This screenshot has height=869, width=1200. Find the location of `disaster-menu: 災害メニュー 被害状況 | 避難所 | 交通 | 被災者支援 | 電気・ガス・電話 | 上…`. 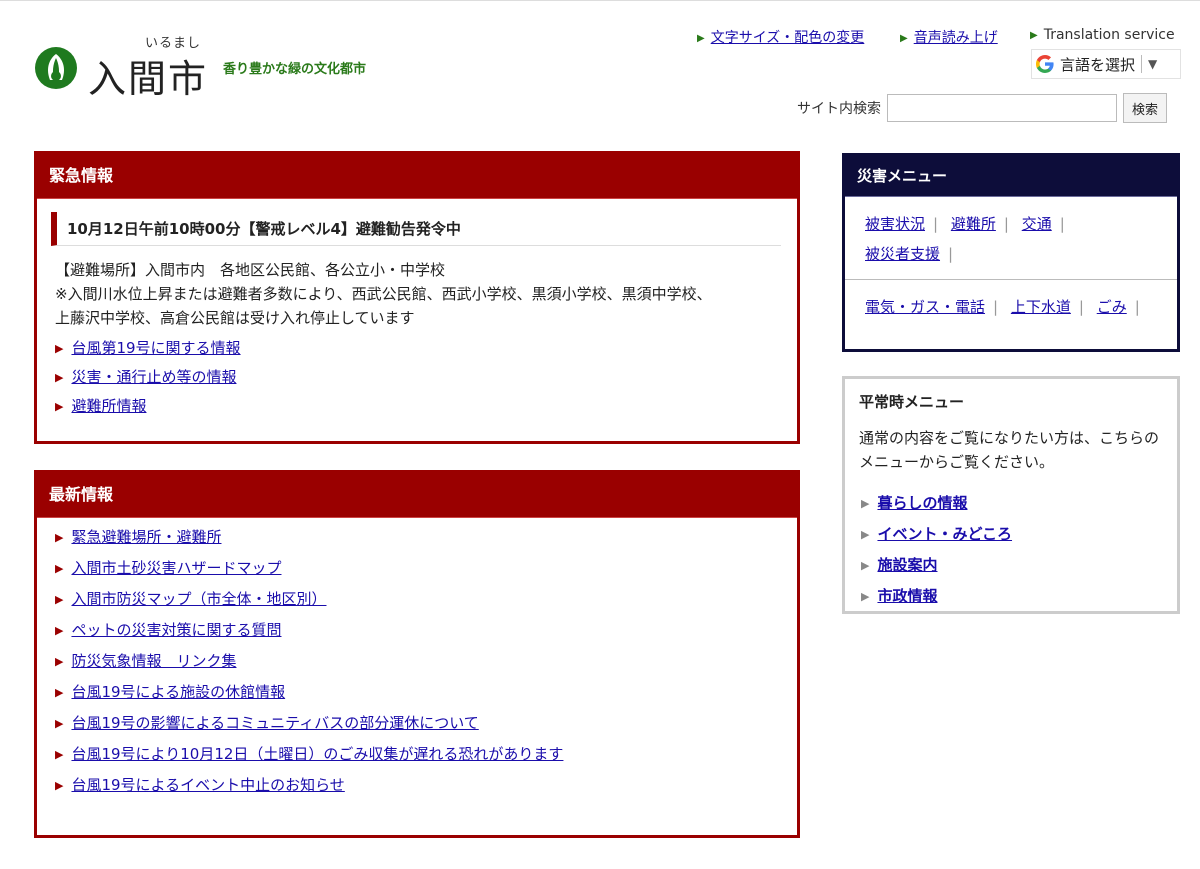

disaster-menu: 災害メニュー 被害状況 | 避難所 | 交通 | 被災者支援 | 電気・ガス・電話 | 上… is located at coordinates (1011, 252).